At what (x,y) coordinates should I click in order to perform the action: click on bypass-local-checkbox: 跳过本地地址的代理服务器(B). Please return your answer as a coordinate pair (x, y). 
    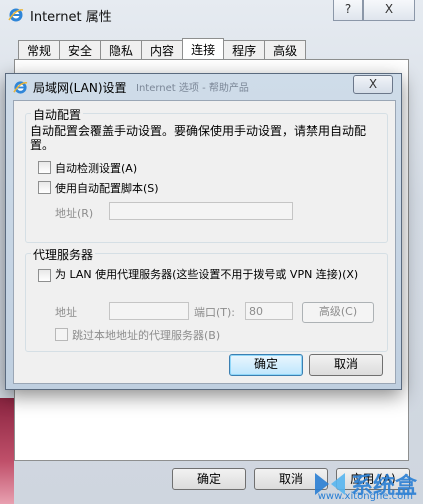
    Looking at the image, I should click on (137, 335).